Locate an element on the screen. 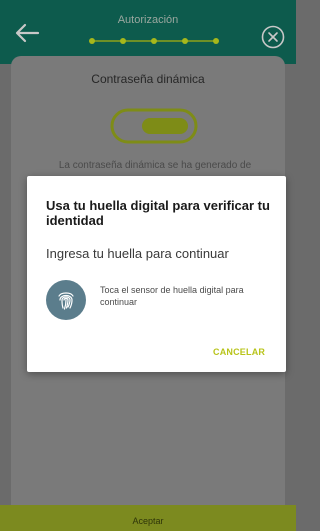 This screenshot has height=531, width=320. accept-button-label: Aceptar is located at coordinates (148, 521).